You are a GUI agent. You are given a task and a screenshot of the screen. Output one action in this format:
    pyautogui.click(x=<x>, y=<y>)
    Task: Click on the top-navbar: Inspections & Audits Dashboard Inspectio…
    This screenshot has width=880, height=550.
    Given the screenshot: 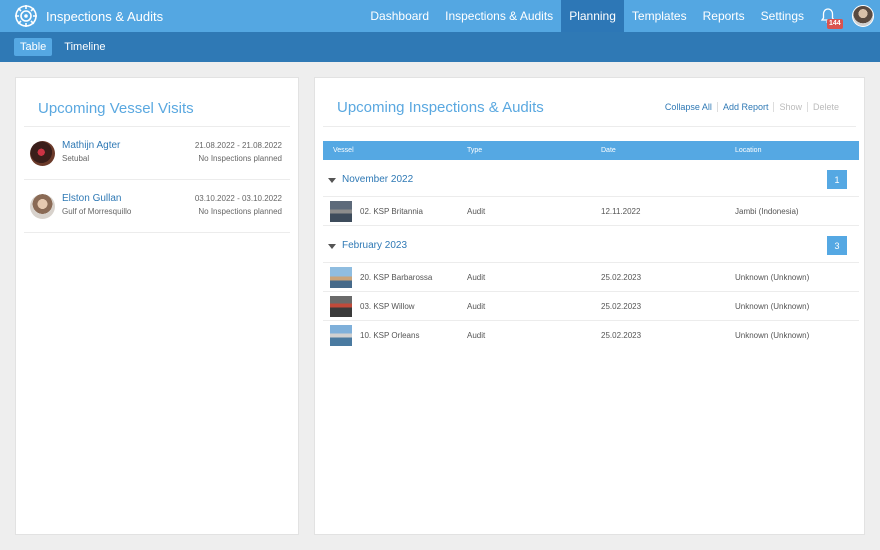 What is the action you would take?
    pyautogui.click(x=440, y=16)
    